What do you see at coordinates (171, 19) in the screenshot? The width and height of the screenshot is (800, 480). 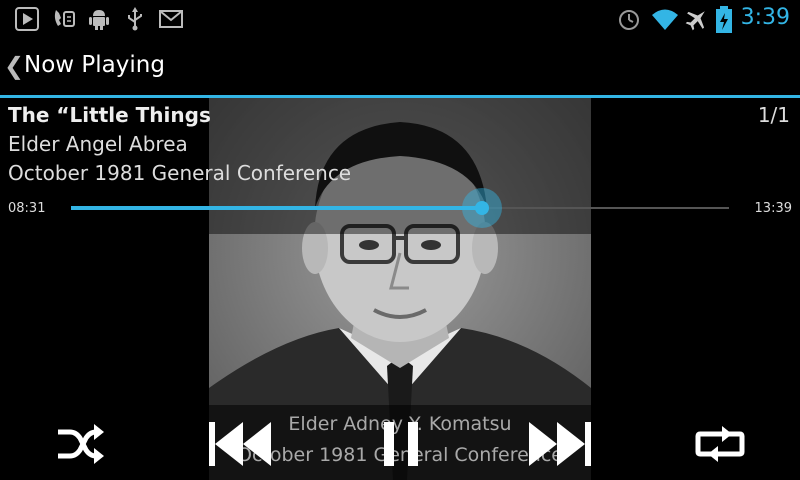 I see `gmail-icon` at bounding box center [171, 19].